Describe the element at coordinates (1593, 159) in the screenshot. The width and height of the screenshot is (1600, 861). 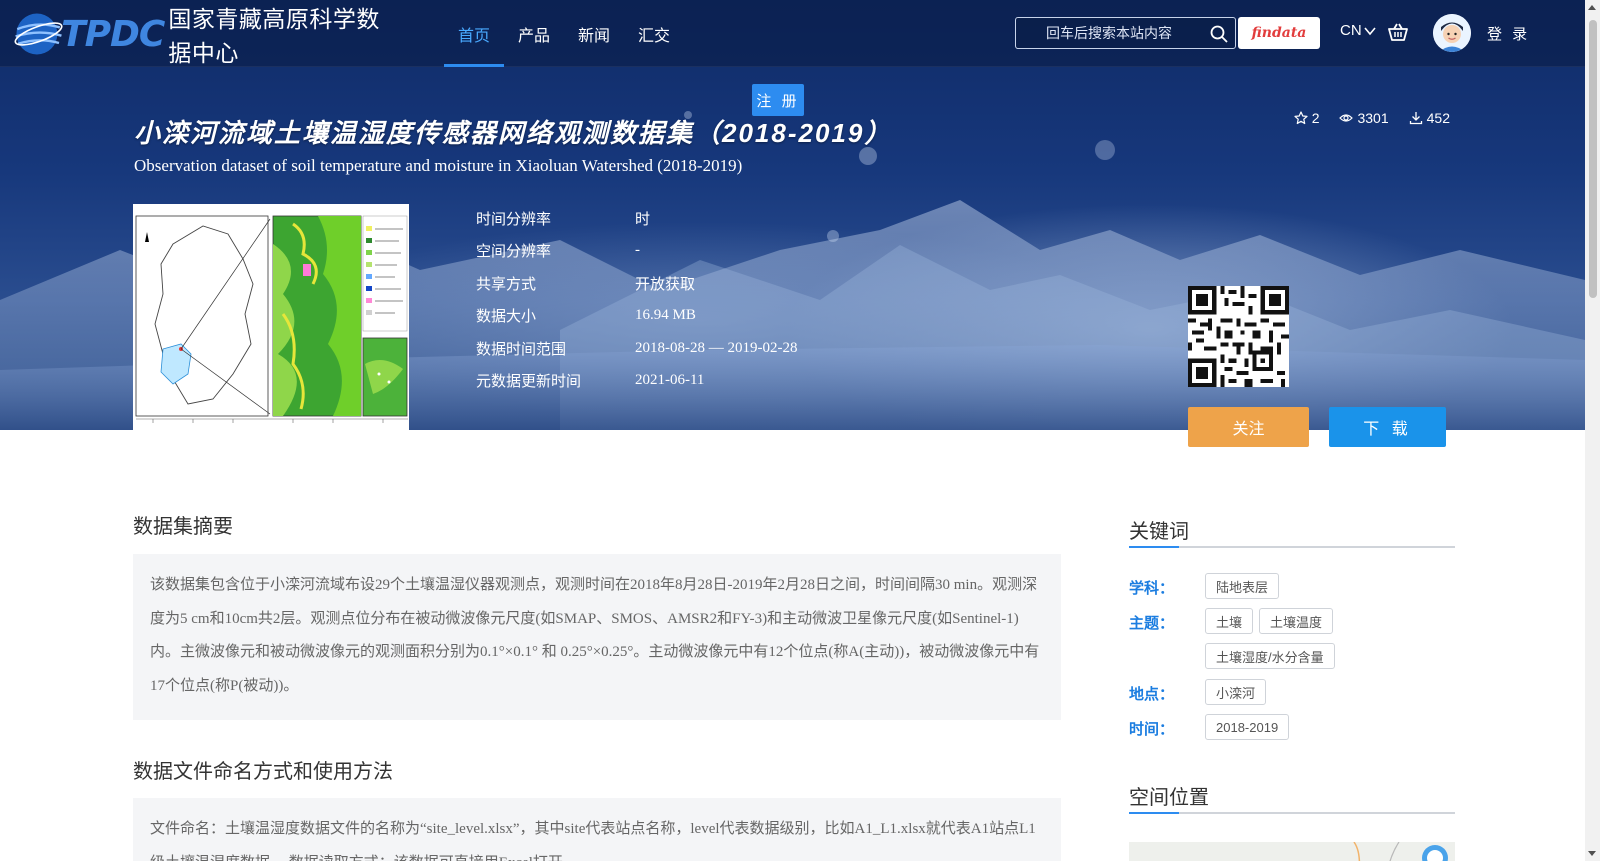
I see `scrollbar-thumb` at that location.